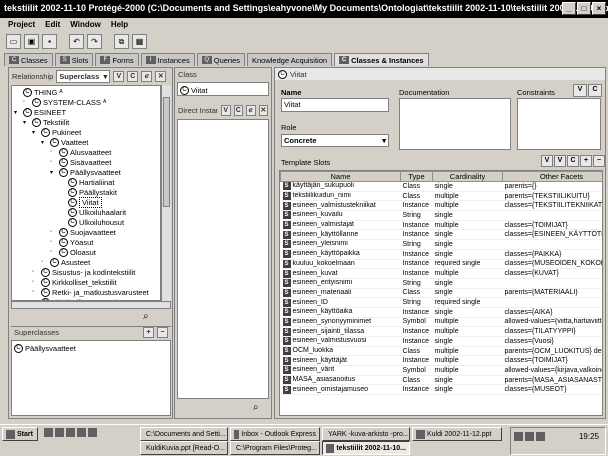 The height and width of the screenshot is (456, 608). What do you see at coordinates (13, 41) in the screenshot?
I see `new-project-icon: ▭` at bounding box center [13, 41].